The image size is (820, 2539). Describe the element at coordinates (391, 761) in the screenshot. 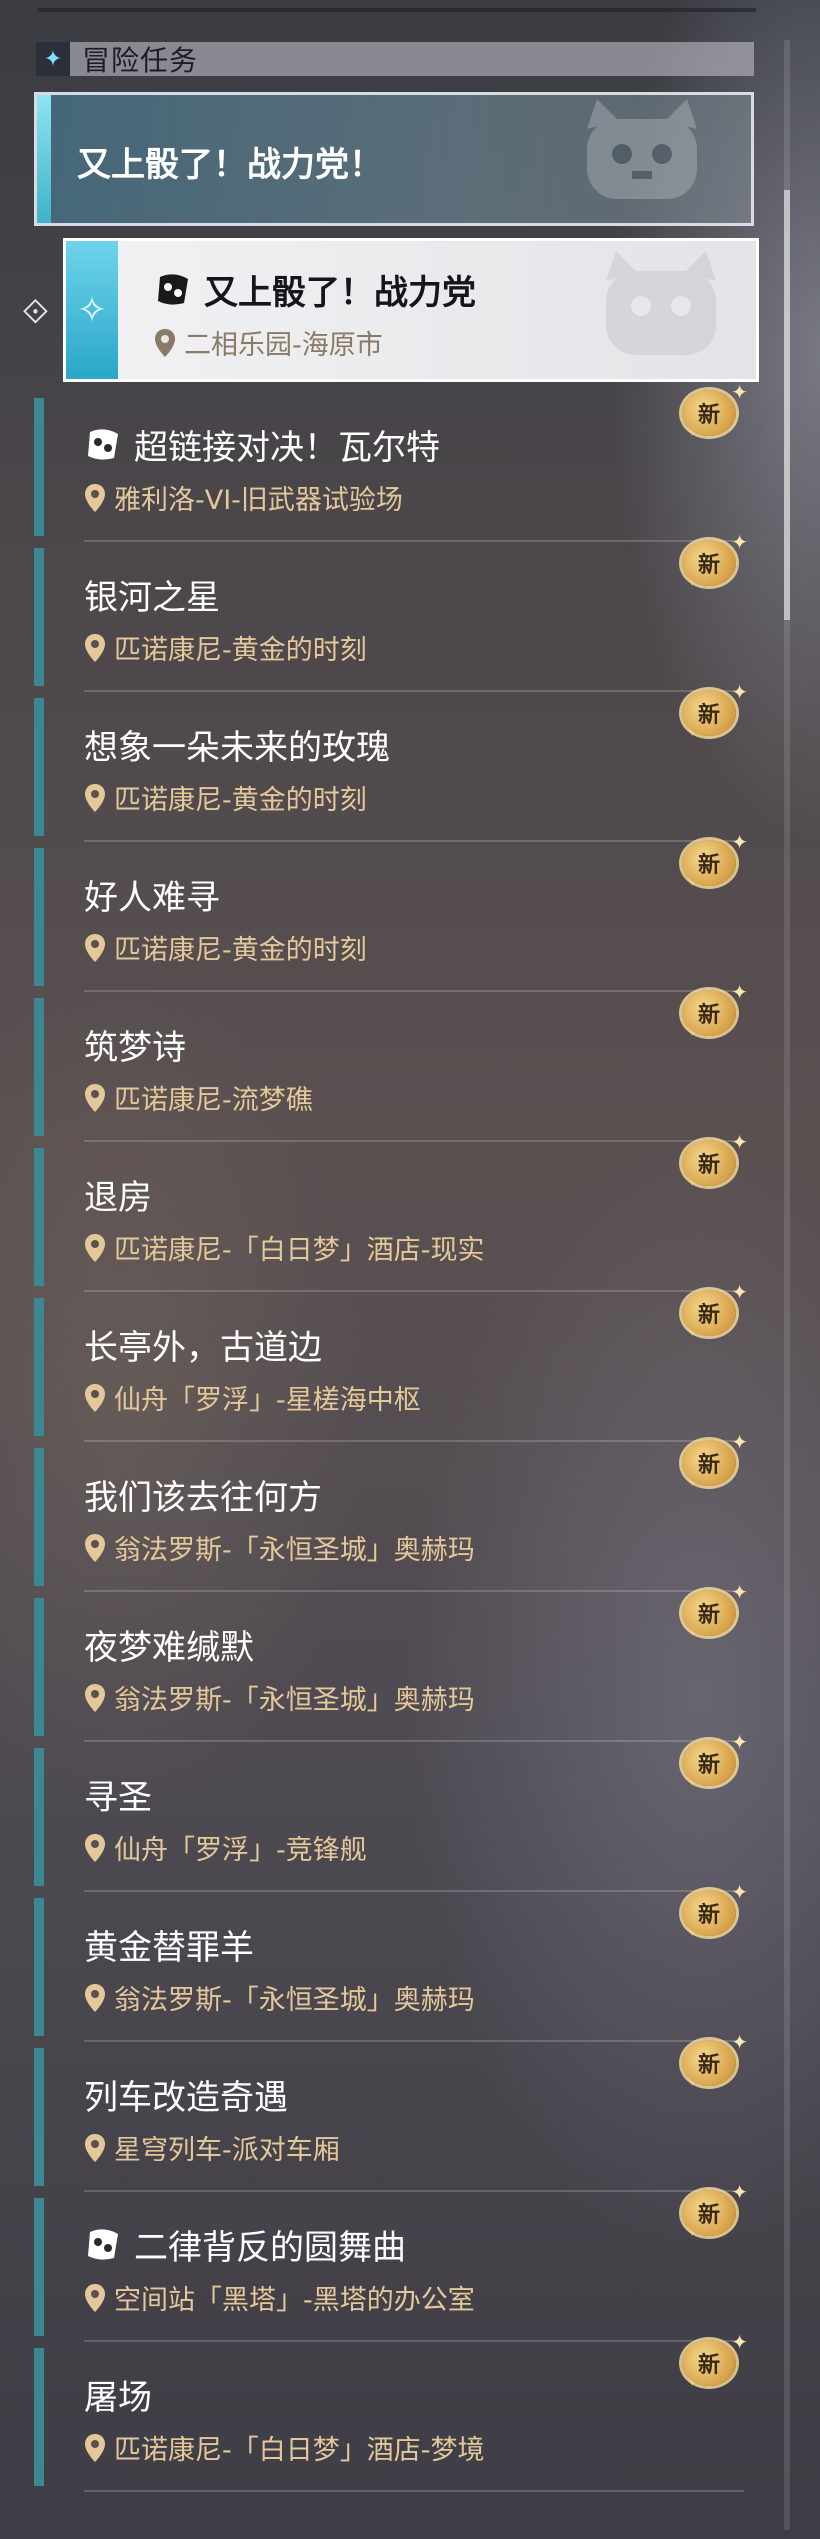

I see `task-item: 想象一朵未来的玫瑰 匹诺康尼-黄金的时刻 新 ✦` at that location.